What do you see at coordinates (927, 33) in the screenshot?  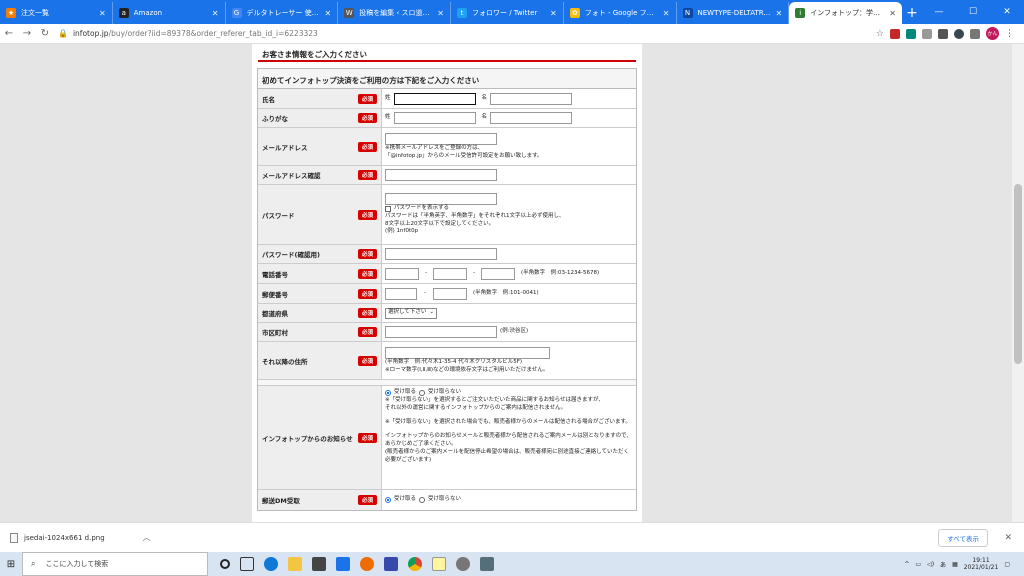 I see `extension-grey-icon` at bounding box center [927, 33].